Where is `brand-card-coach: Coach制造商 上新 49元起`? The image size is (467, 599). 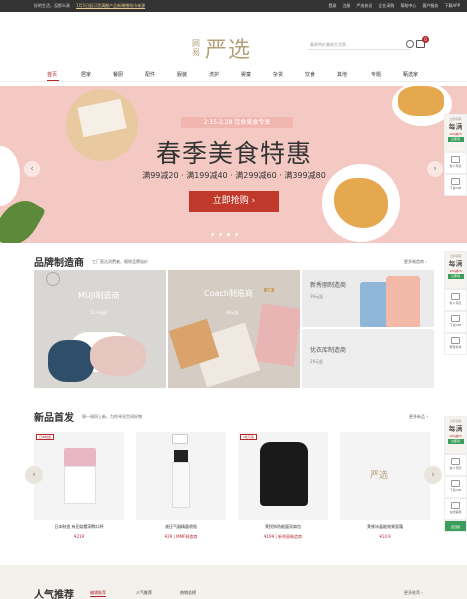
brand-card-coach: Coach制造商 上新 49元起 is located at coordinates (234, 329).